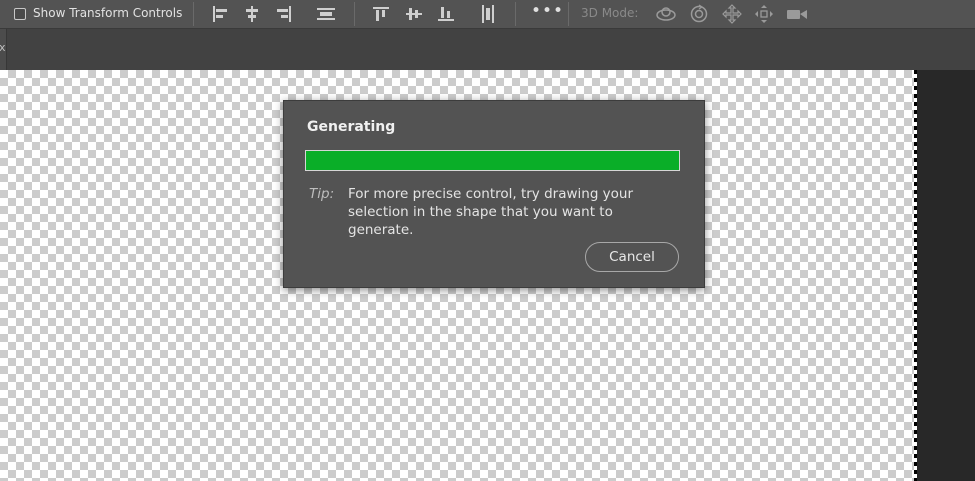  Describe the element at coordinates (487, 49) in the screenshot. I see `document-tab-strip: x` at that location.